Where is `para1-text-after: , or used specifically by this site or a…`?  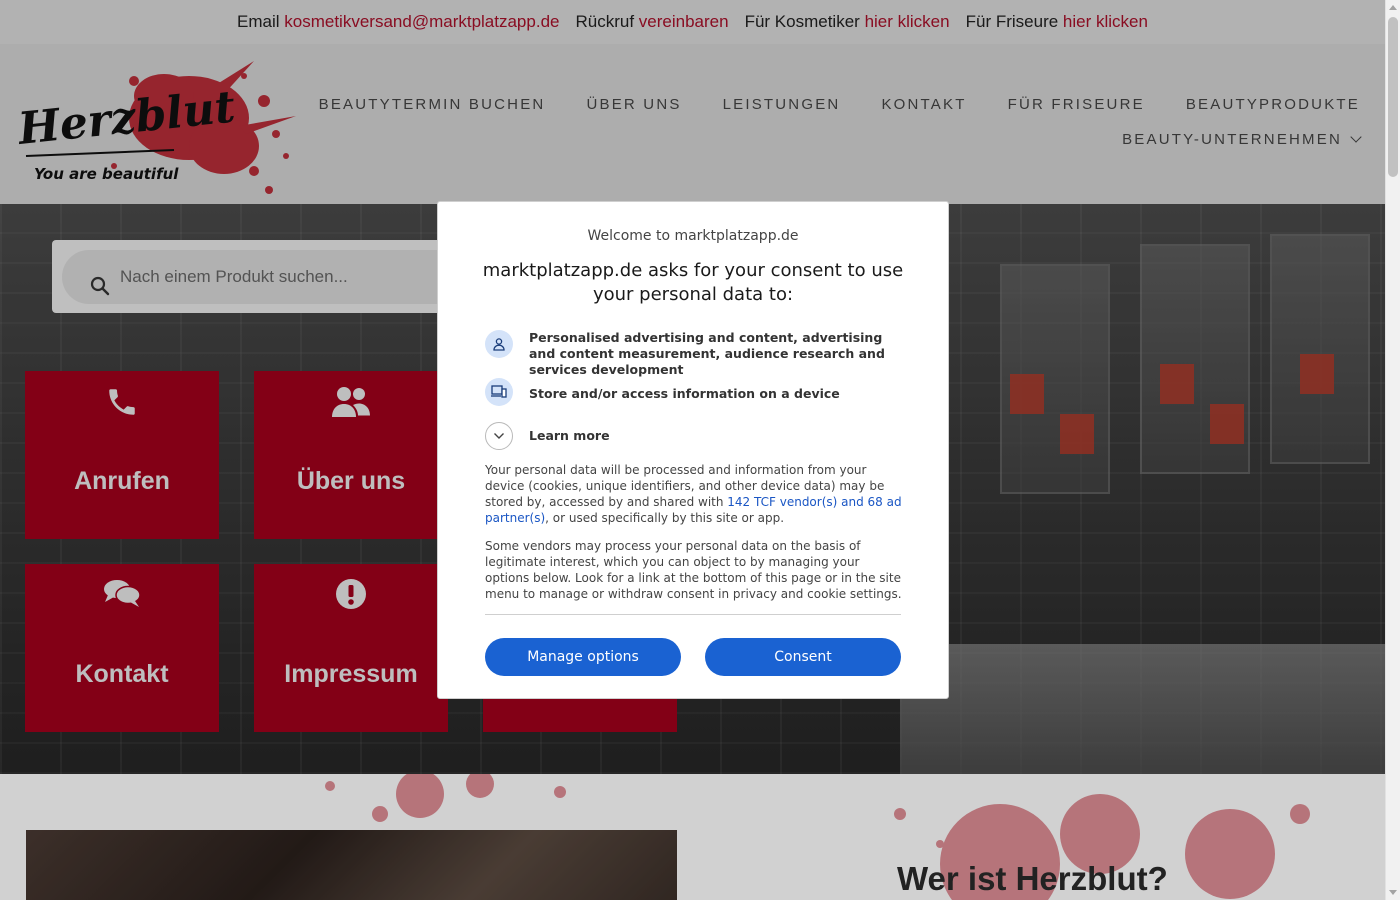 para1-text-after: , or used specifically by this site or a… is located at coordinates (665, 518).